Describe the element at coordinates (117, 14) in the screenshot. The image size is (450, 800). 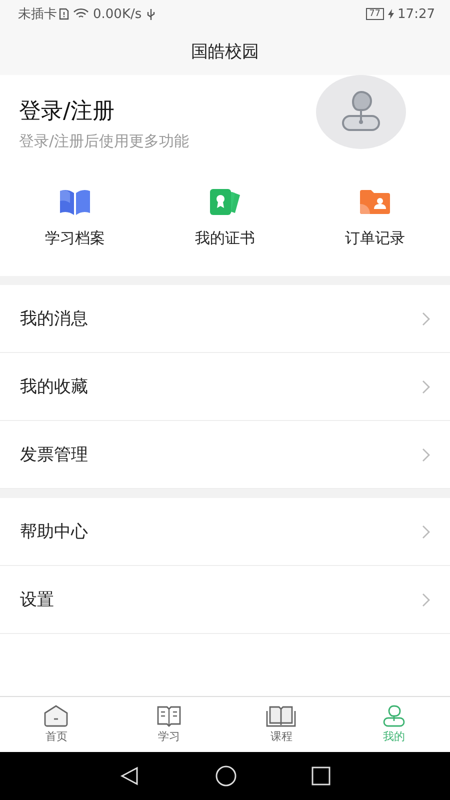
I see `network-speed: 0.00K/s` at that location.